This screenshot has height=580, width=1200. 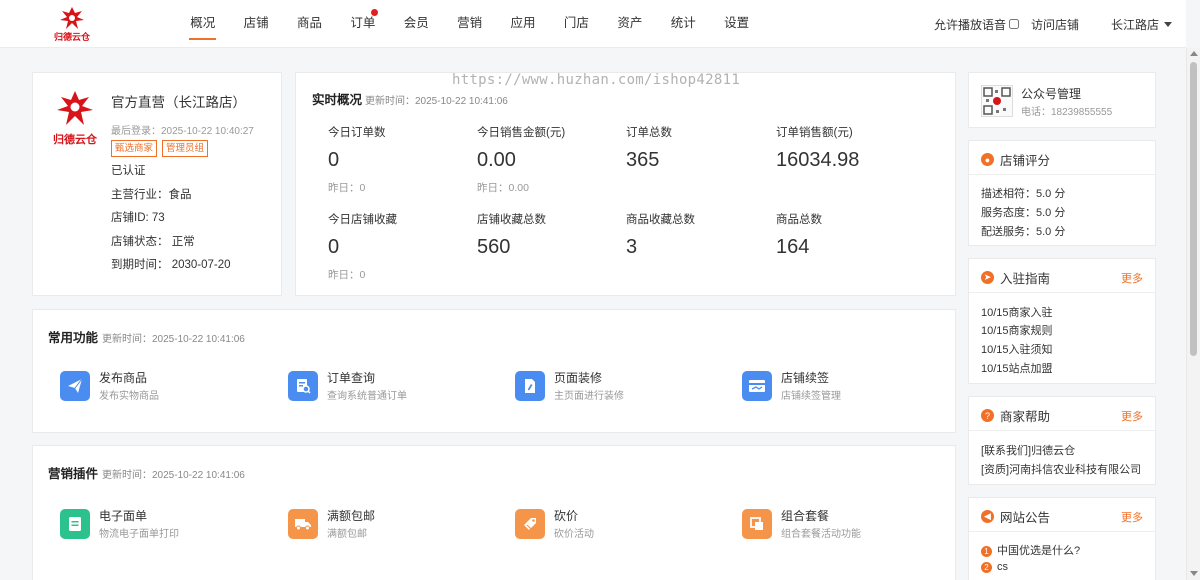 I want to click on order-search-icon, so click(x=303, y=386).